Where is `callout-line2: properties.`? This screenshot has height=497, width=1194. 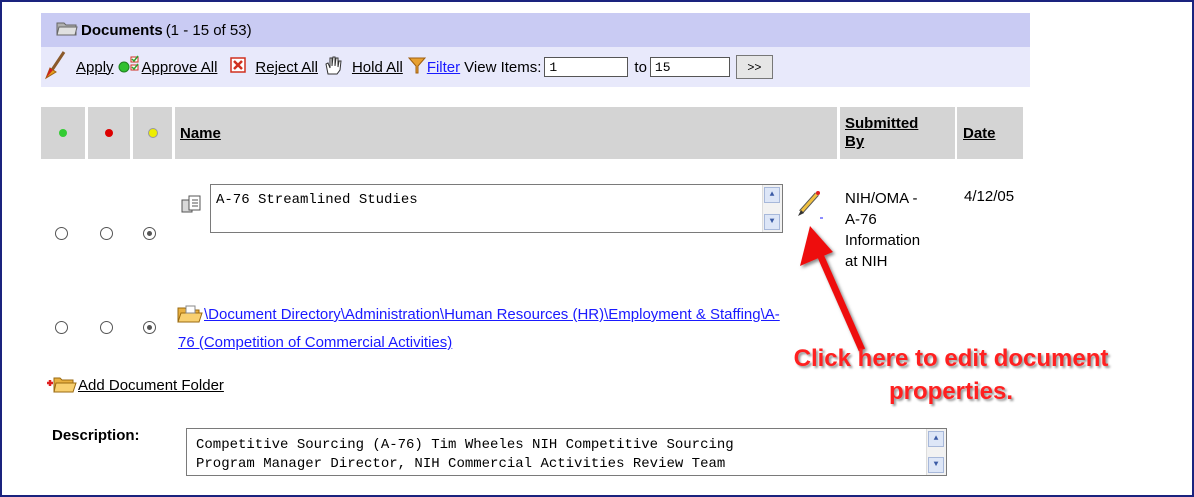 callout-line2: properties. is located at coordinates (951, 391).